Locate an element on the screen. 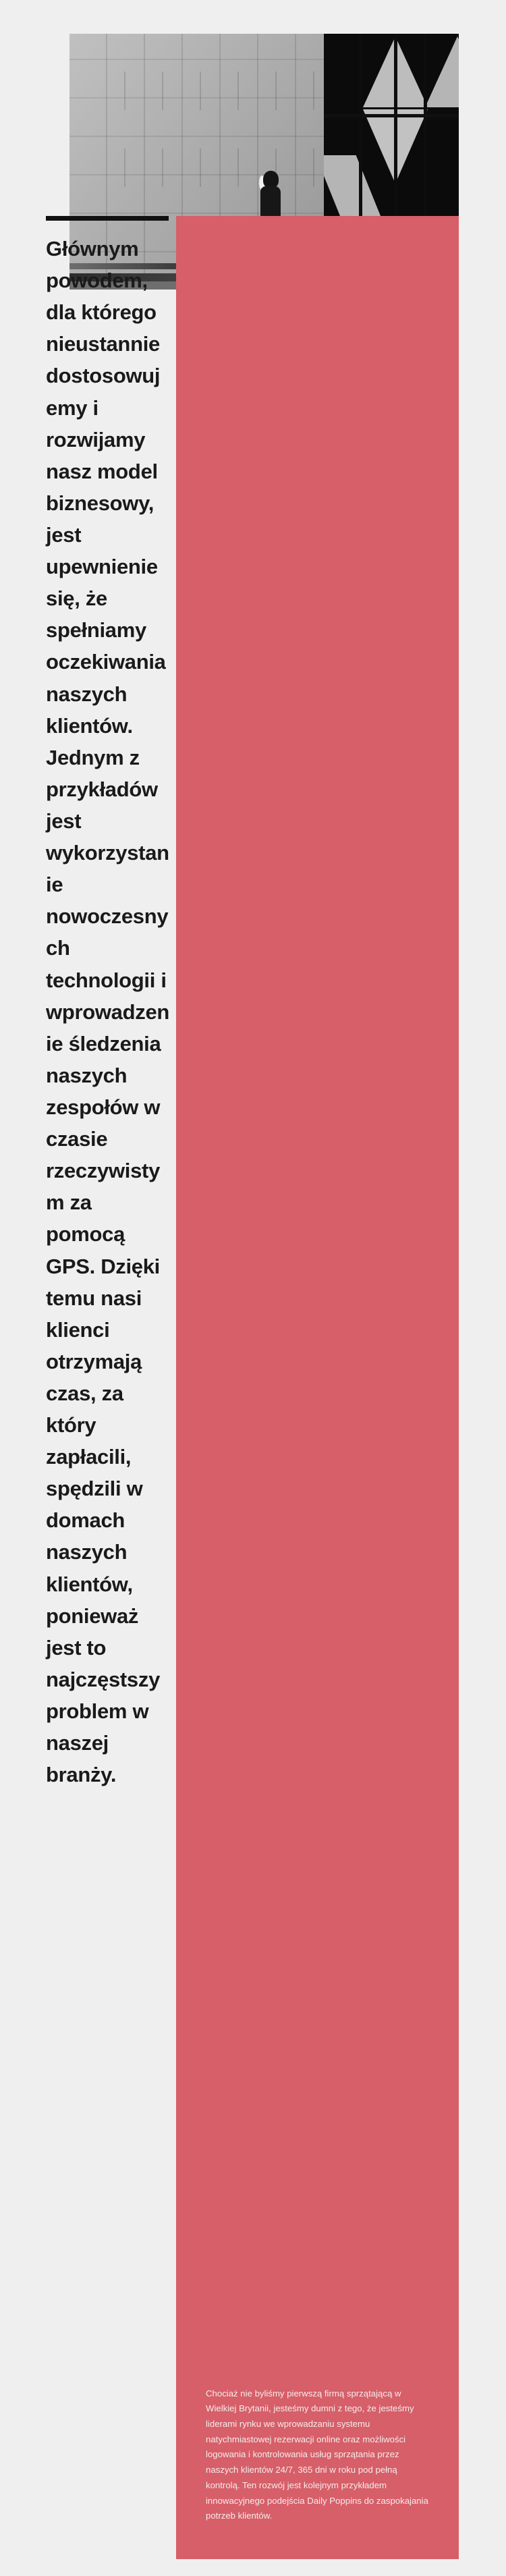  headline-divider-rule is located at coordinates (107, 218).